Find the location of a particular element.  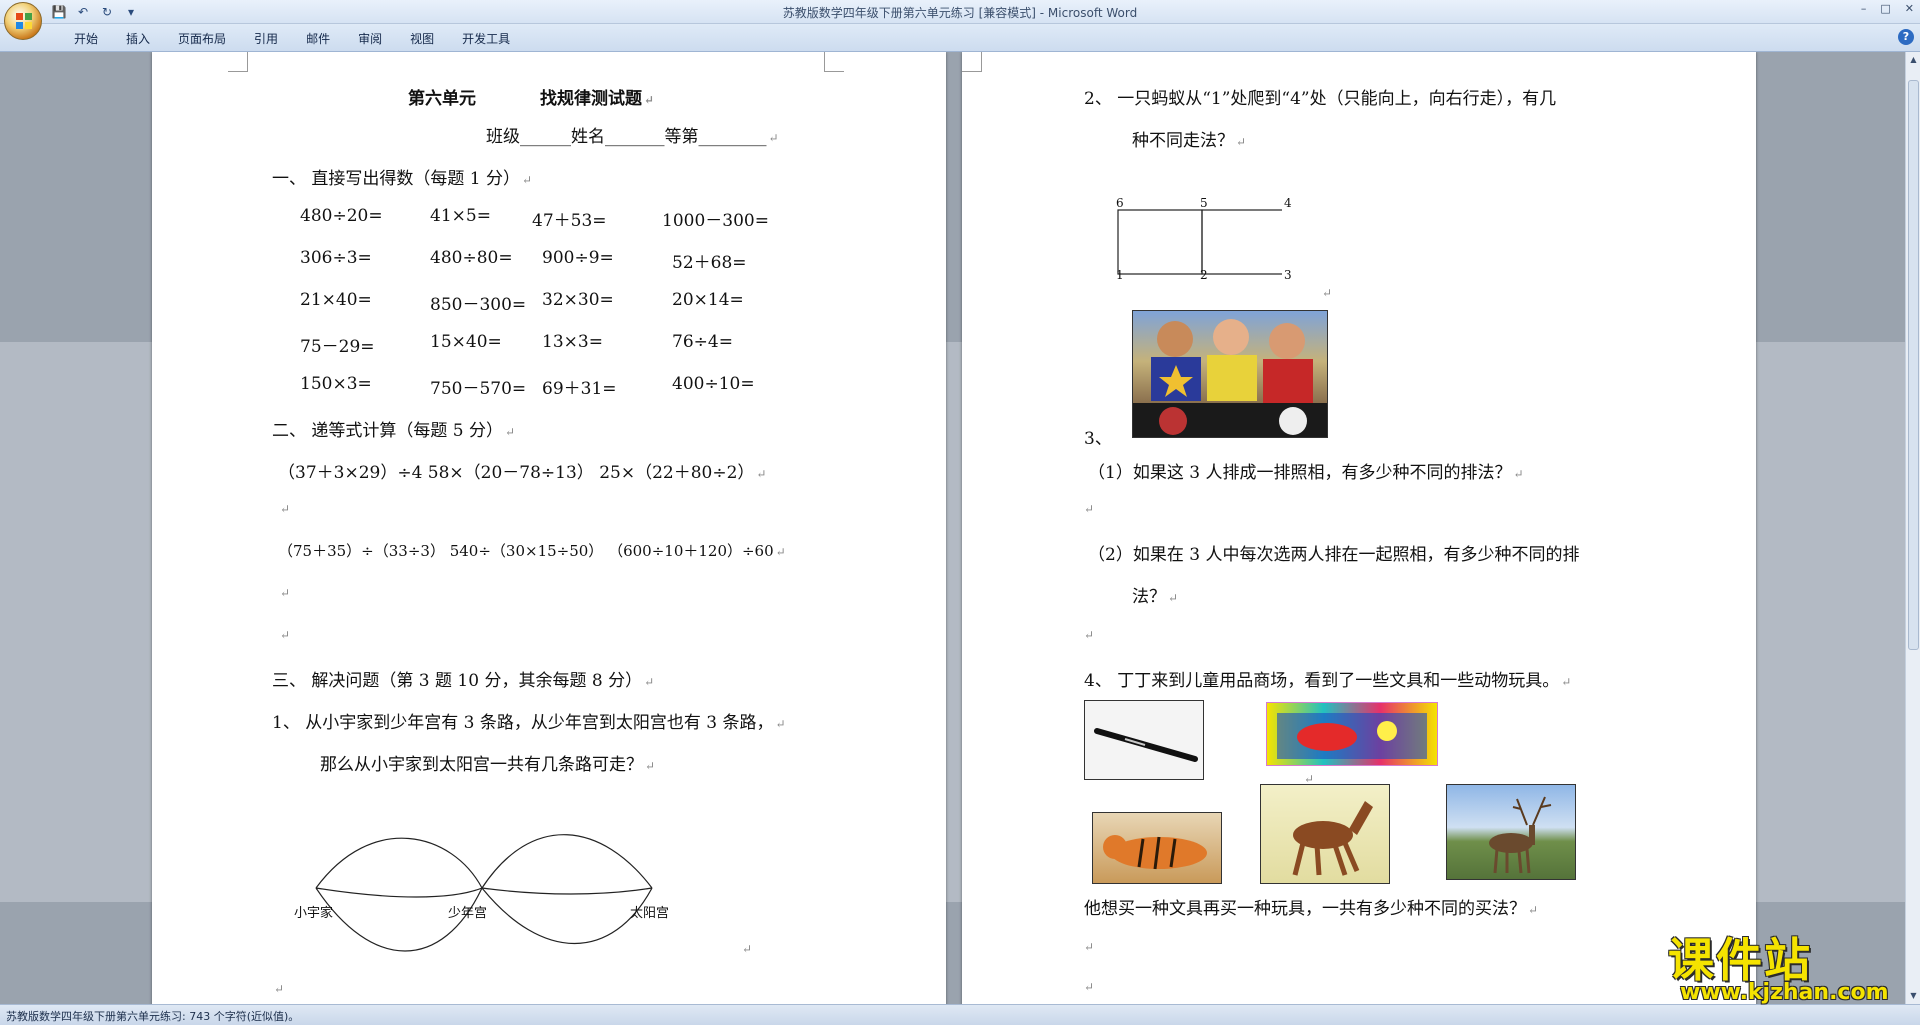

horse-illustration is located at coordinates (1332, 838).